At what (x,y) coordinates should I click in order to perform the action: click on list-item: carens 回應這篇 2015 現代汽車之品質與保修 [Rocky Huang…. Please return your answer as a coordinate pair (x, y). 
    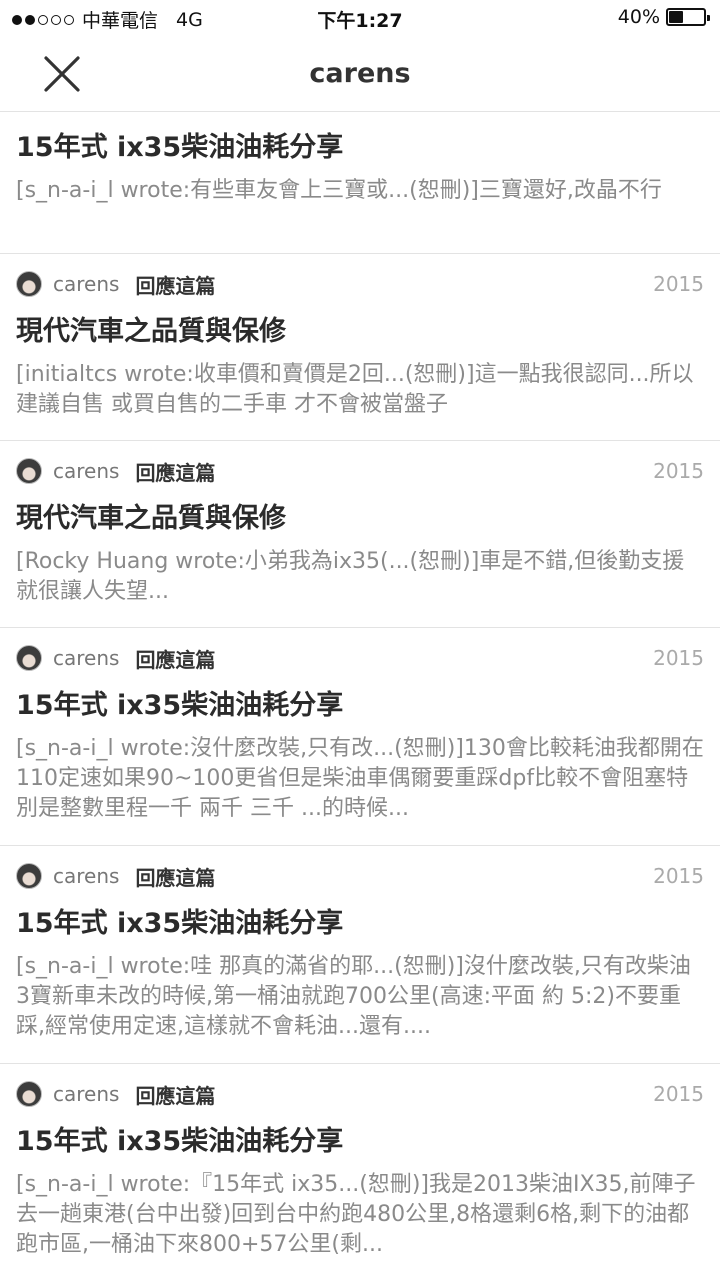
    Looking at the image, I should click on (360, 534).